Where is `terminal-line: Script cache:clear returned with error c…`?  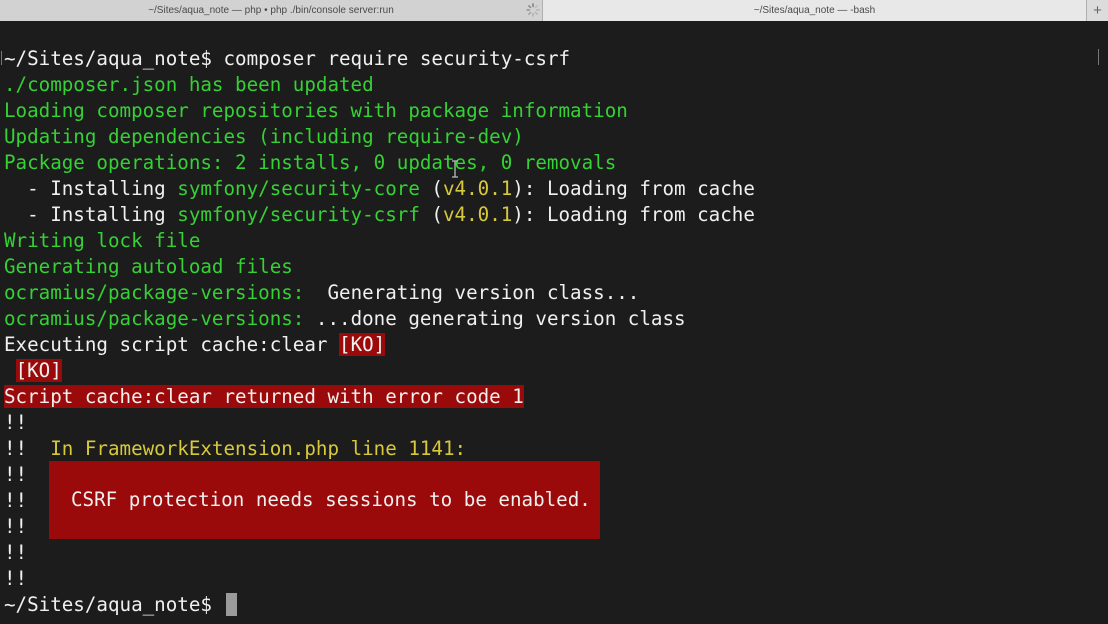
terminal-line: Script cache:clear returned with error c… is located at coordinates (379, 397).